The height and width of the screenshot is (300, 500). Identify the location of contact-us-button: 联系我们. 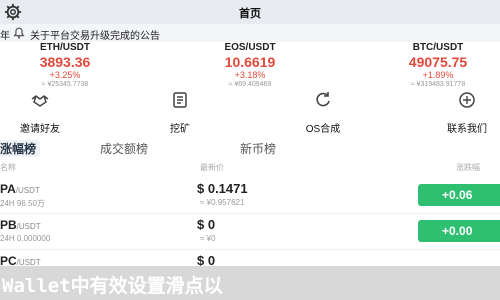
(463, 112).